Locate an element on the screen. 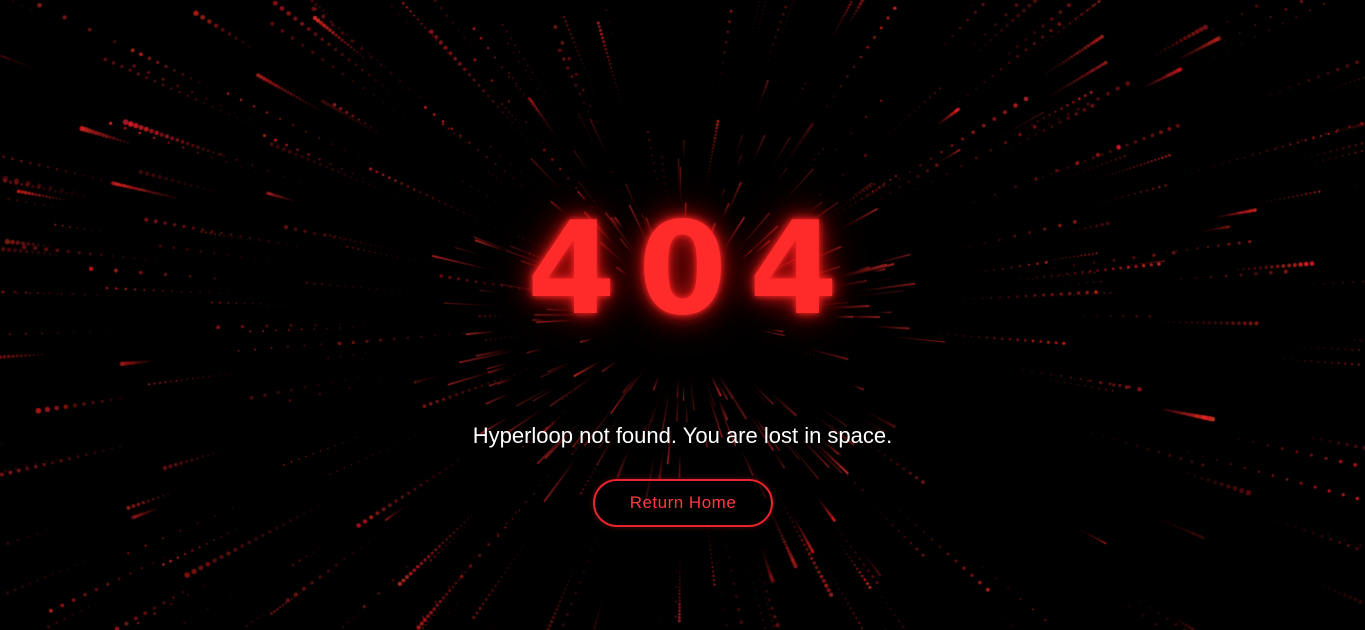 The width and height of the screenshot is (1365, 630). error-code-heading: 404 is located at coordinates (693, 269).